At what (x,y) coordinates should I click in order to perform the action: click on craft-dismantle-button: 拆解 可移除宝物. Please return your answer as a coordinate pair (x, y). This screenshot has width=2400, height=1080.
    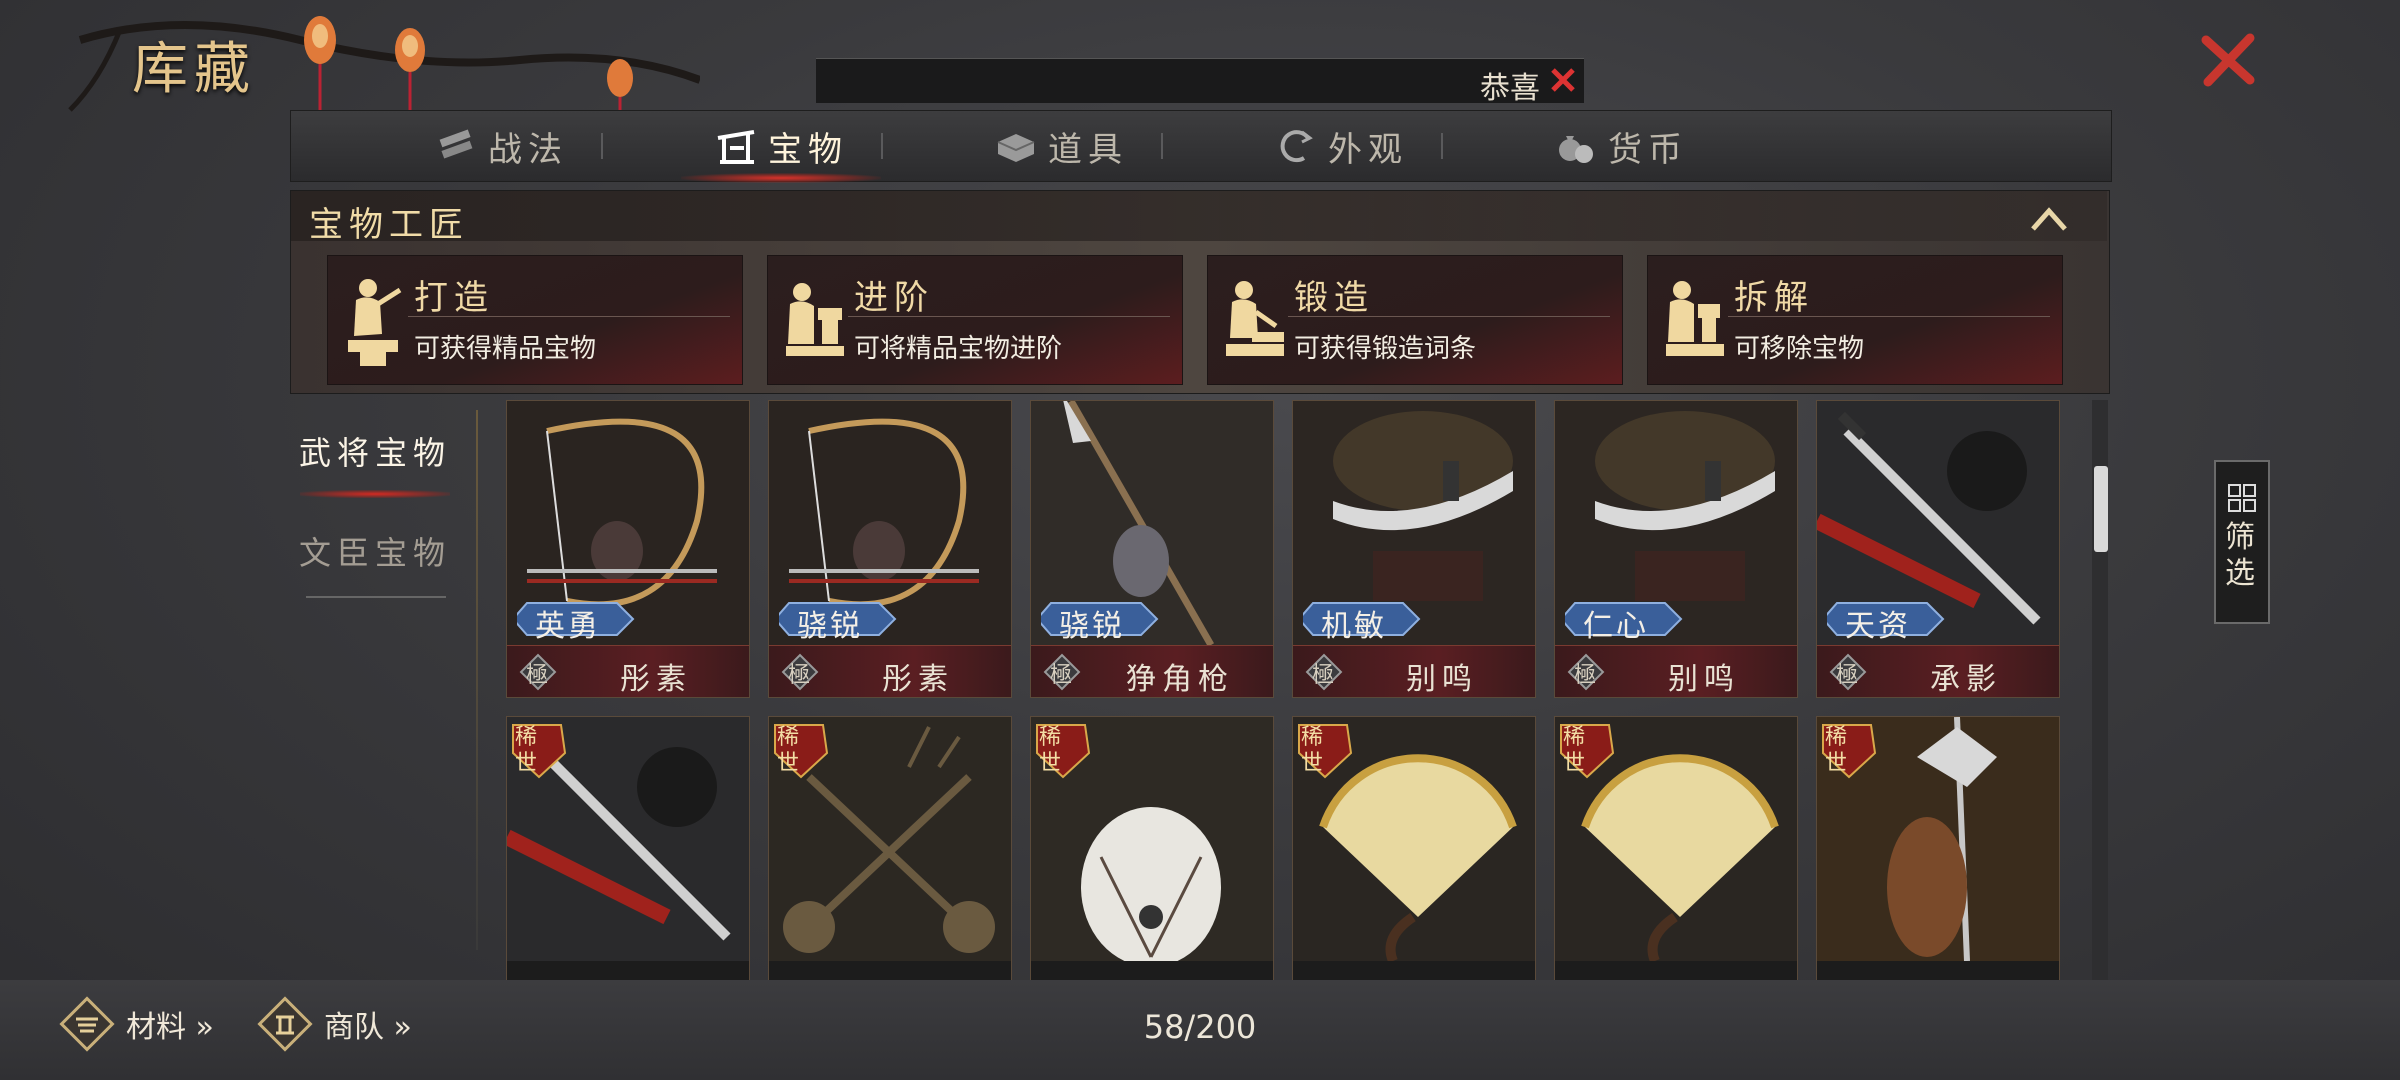
    Looking at the image, I should click on (1855, 320).